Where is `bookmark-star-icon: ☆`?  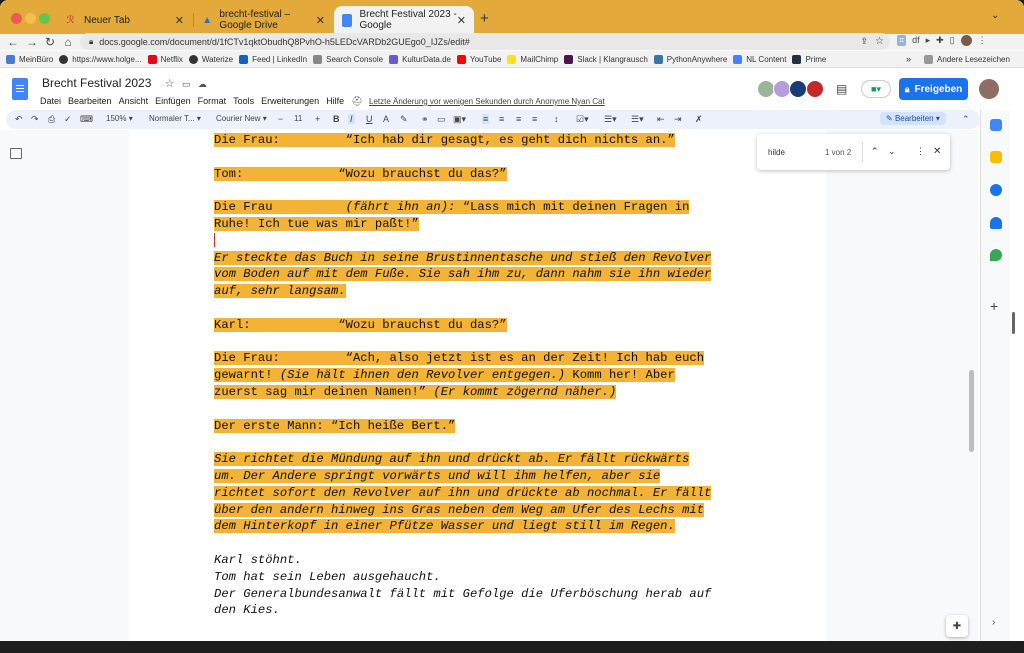
bookmark-star-icon: ☆ is located at coordinates (879, 41).